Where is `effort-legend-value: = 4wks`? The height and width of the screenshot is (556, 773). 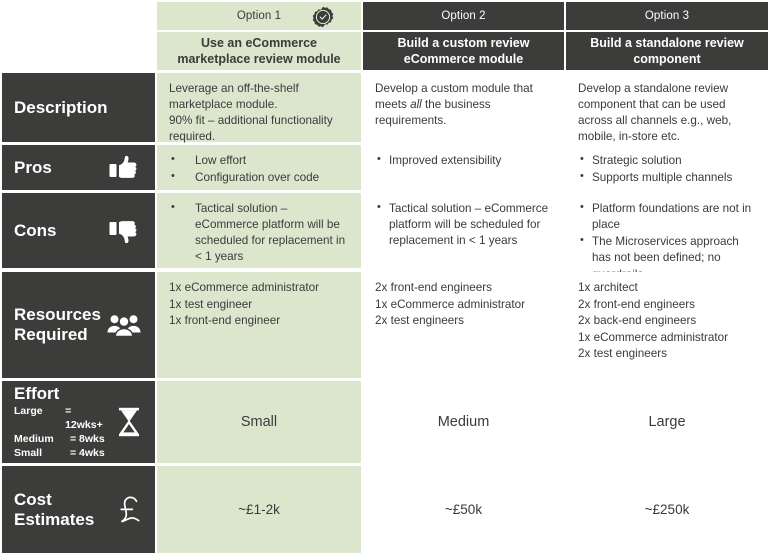 effort-legend-value: = 4wks is located at coordinates (87, 452).